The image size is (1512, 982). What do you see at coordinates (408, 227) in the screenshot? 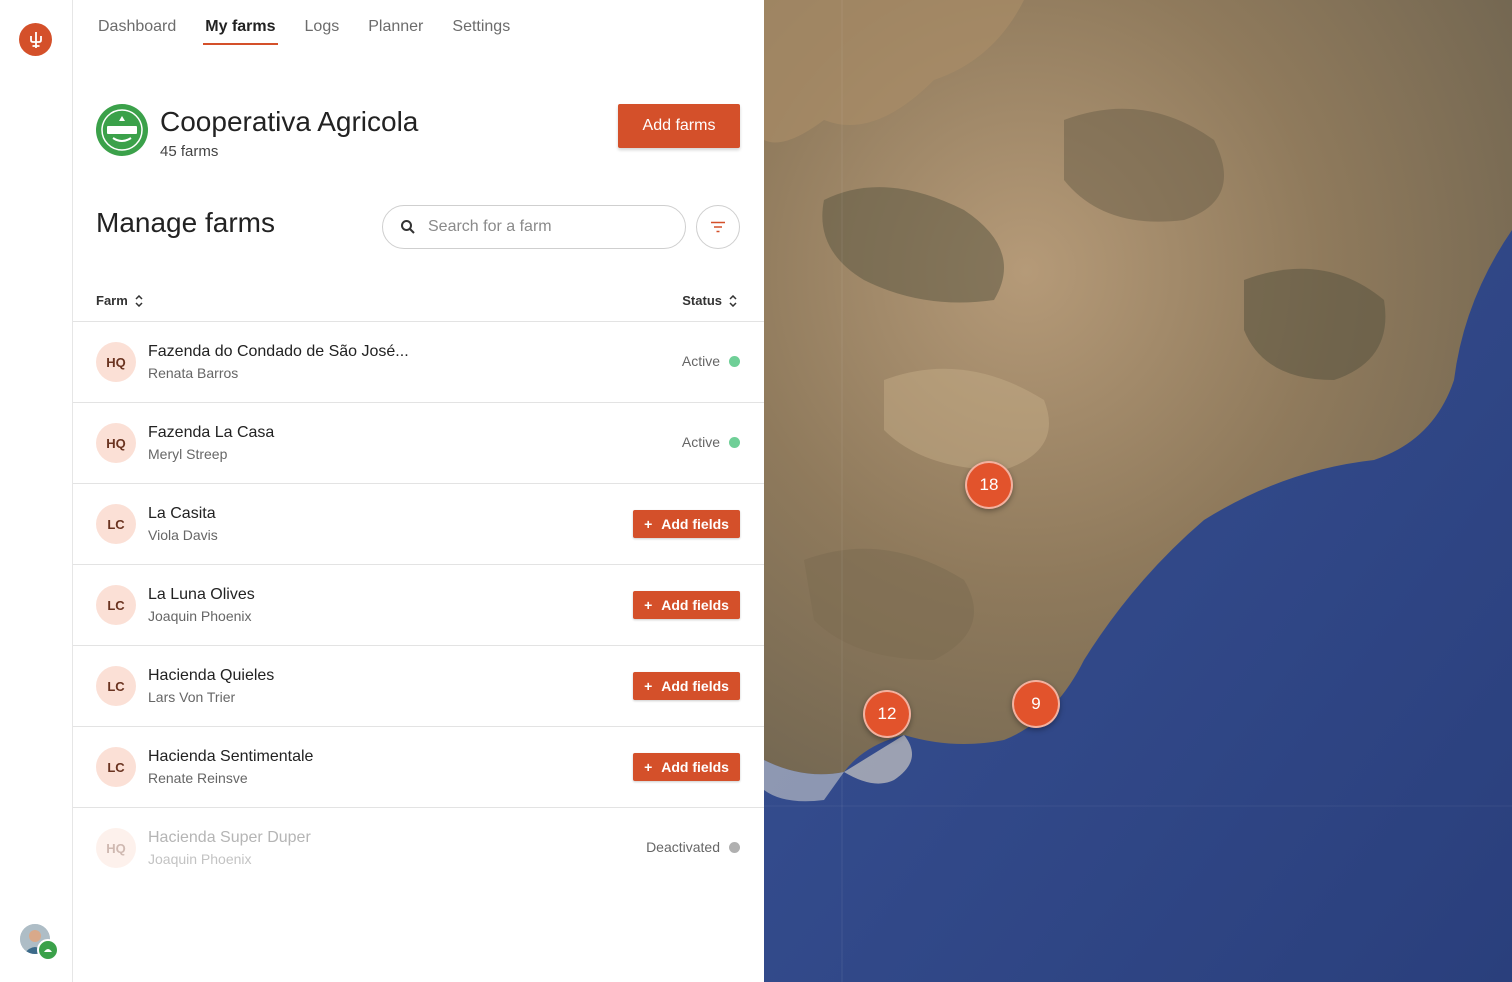
I see `search-icon` at bounding box center [408, 227].